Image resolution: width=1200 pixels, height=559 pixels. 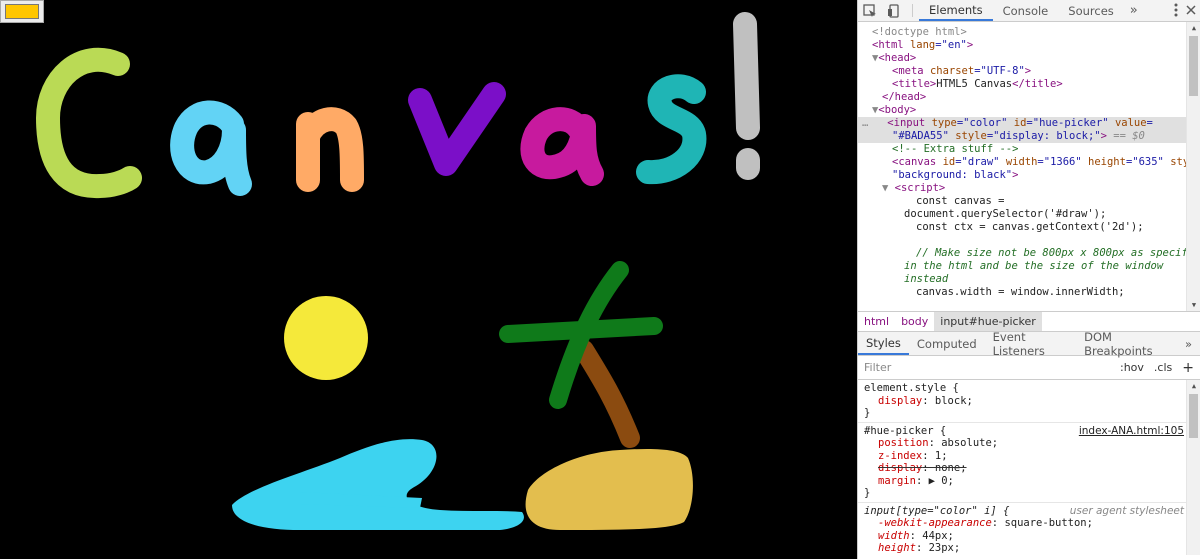 What do you see at coordinates (1029, 45) in the screenshot?
I see `dom-line: <html lang="en">` at bounding box center [1029, 45].